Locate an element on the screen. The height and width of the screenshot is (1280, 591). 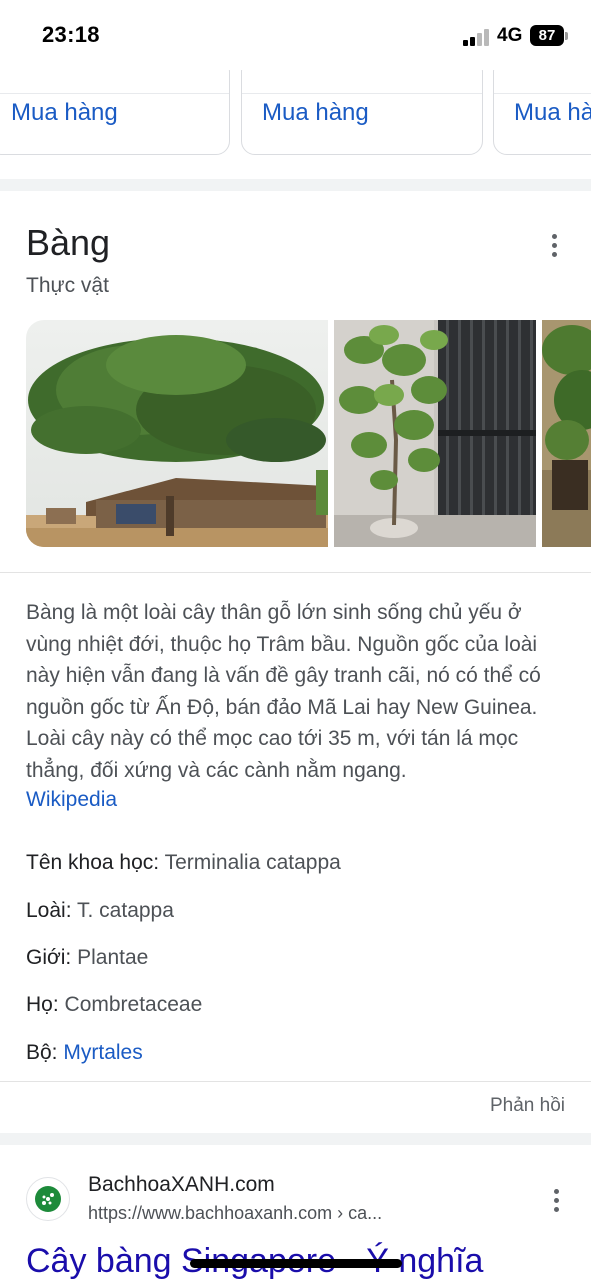
battery-icon: 87 is located at coordinates (547, 35).